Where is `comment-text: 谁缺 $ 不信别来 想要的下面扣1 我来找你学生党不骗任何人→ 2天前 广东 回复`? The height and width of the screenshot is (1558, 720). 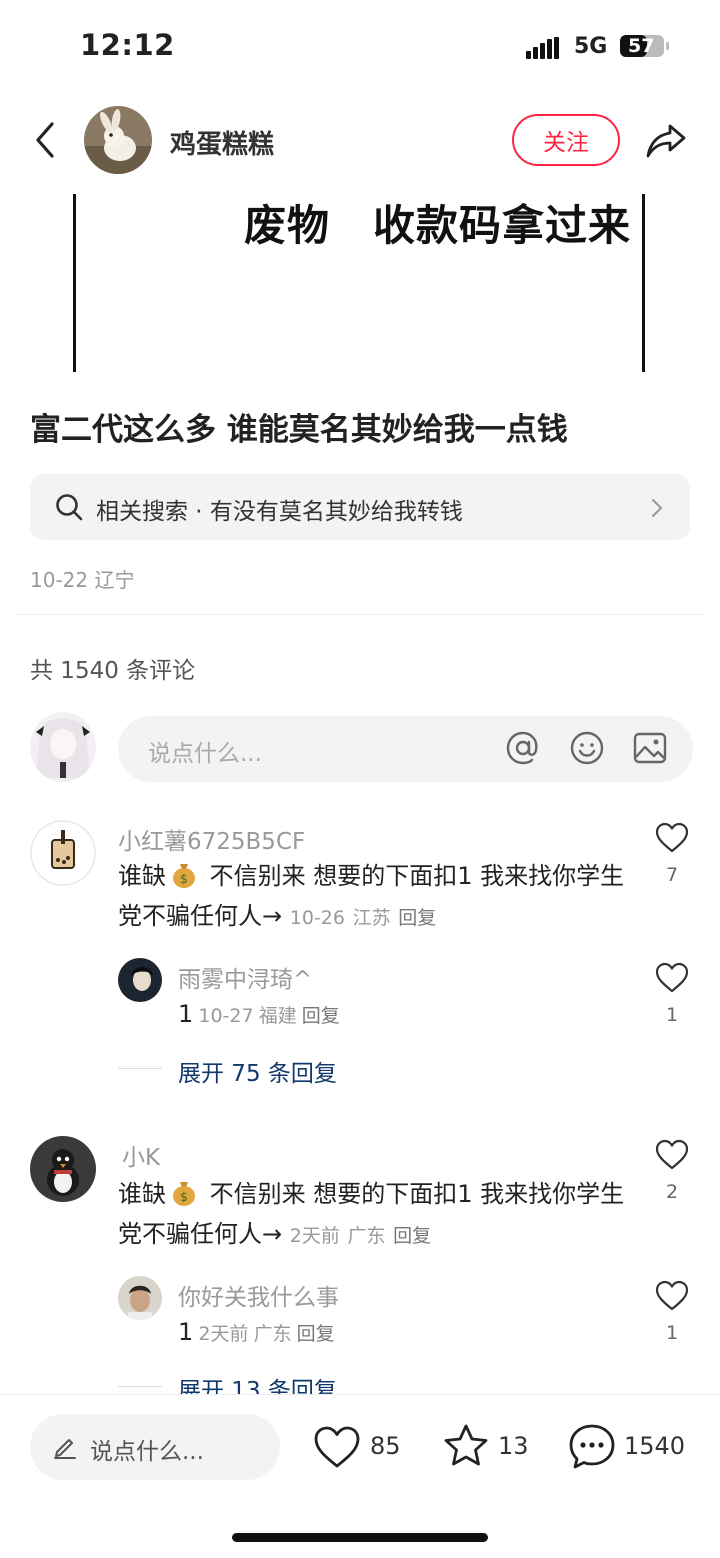 comment-text: 谁缺 $ 不信别来 想要的下面扣1 我来找你学生党不骗任何人→ 2天前 广东 回复 is located at coordinates (373, 1215).